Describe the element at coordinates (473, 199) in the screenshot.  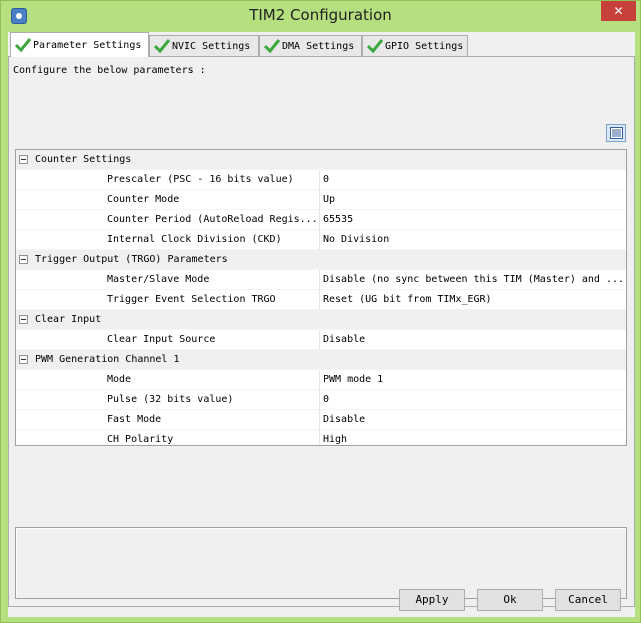
I see `property-value: Up` at that location.